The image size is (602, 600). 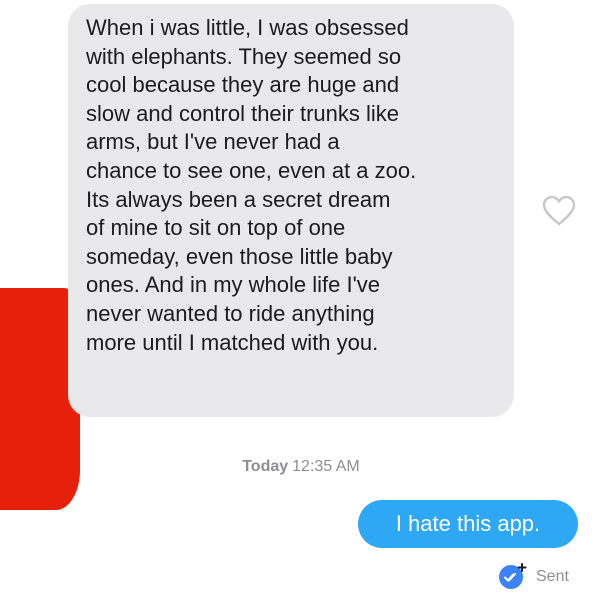 I want to click on heart-icon, so click(x=559, y=211).